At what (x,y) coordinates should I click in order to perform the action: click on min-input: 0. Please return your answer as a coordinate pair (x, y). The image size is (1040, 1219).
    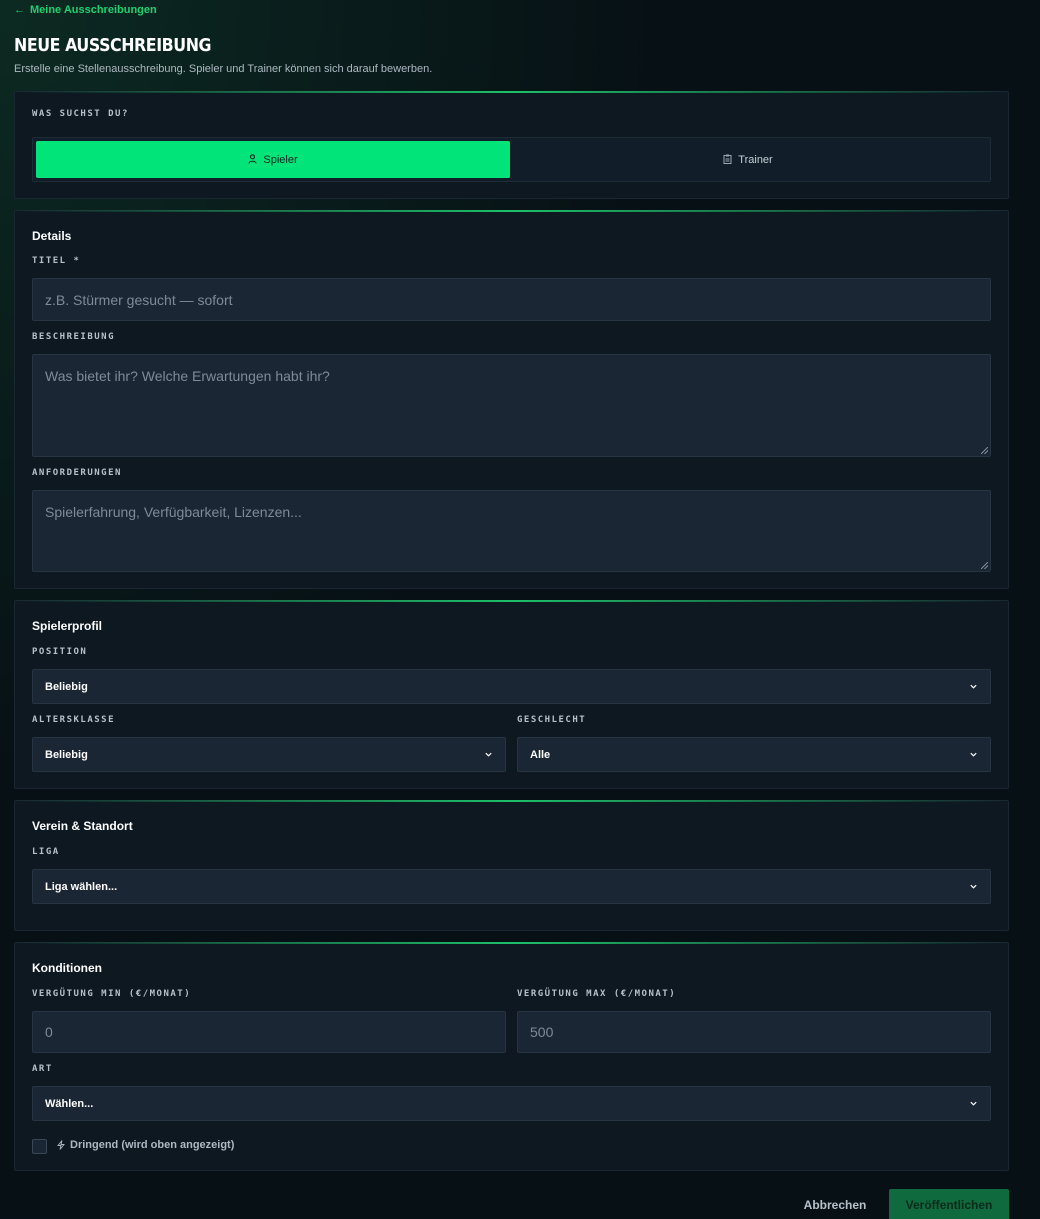
    Looking at the image, I should click on (269, 1032).